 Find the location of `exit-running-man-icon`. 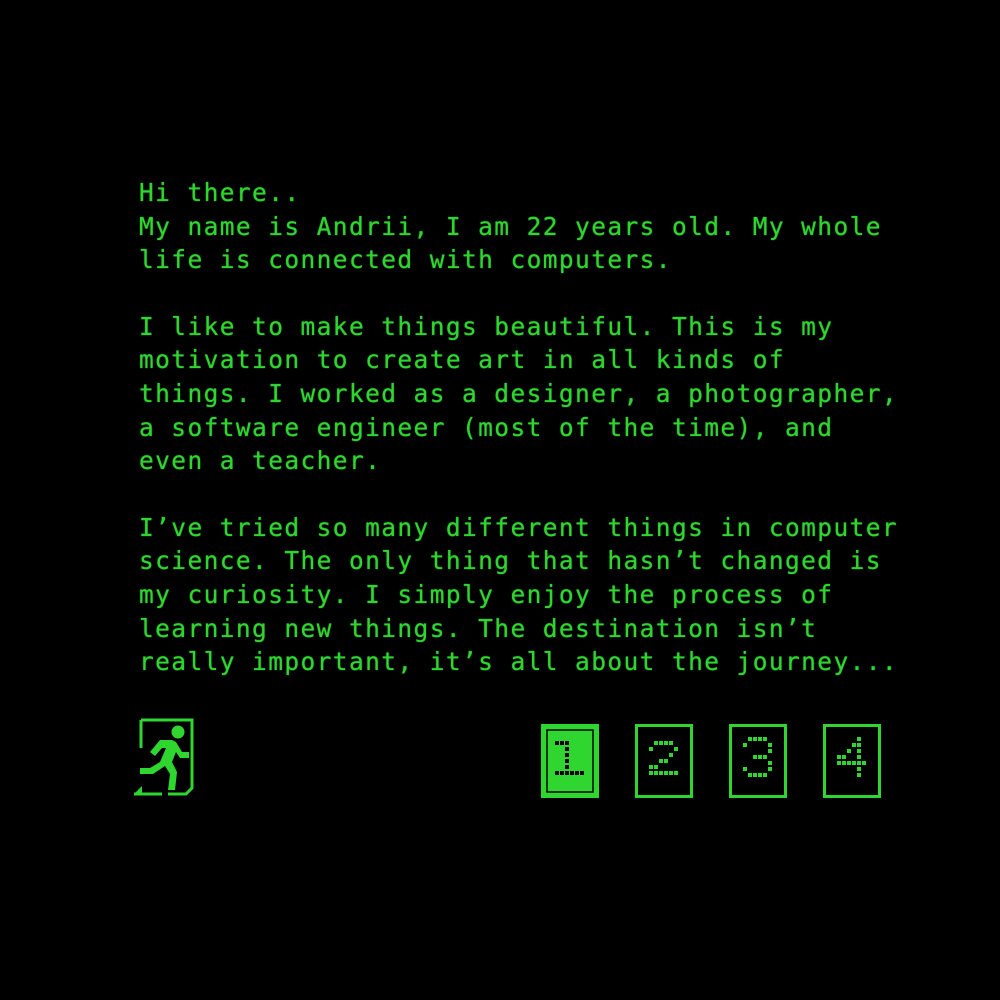

exit-running-man-icon is located at coordinates (164, 757).